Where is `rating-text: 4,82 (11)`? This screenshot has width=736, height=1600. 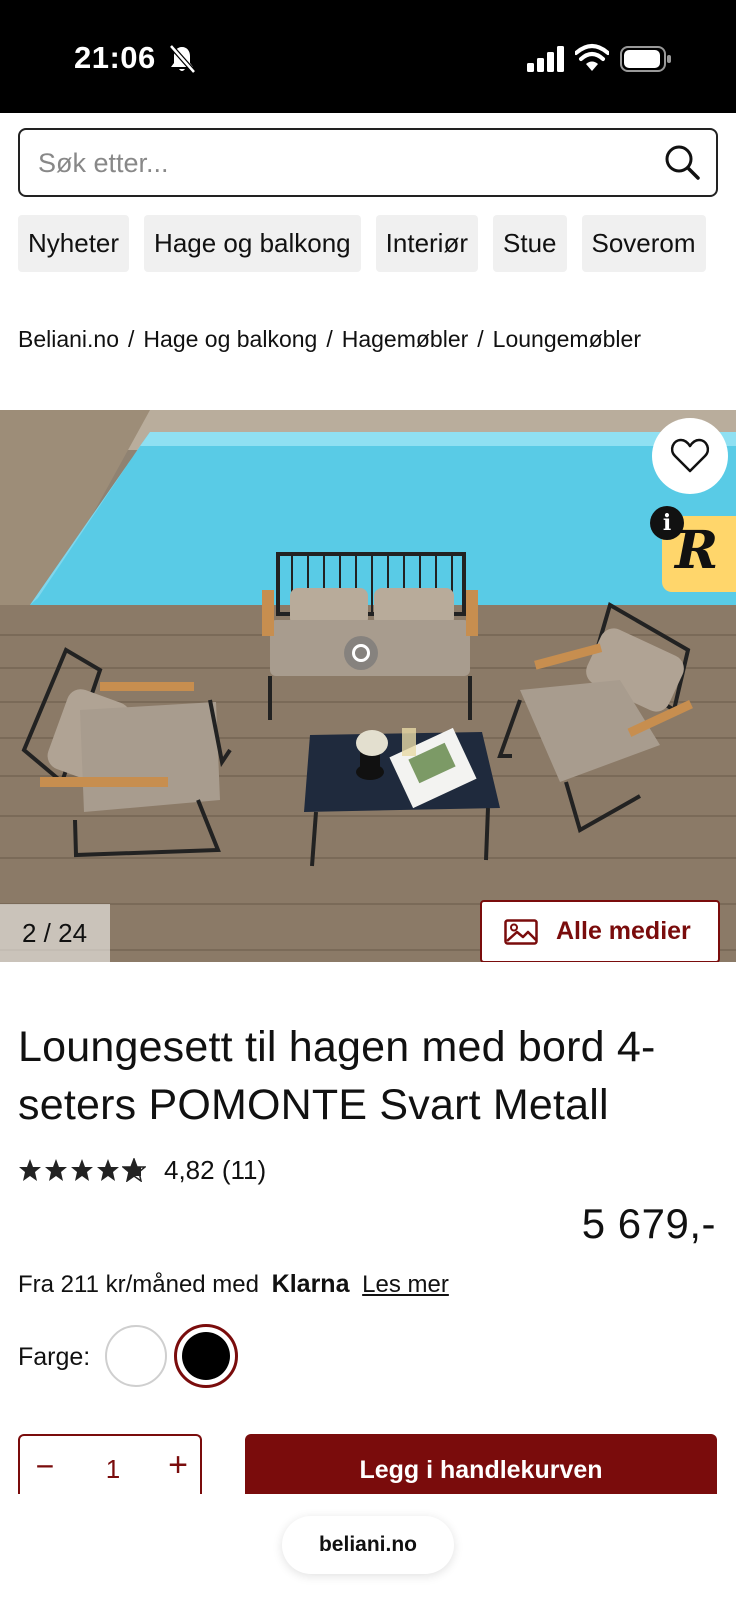
rating-text: 4,82 (11) is located at coordinates (215, 1169).